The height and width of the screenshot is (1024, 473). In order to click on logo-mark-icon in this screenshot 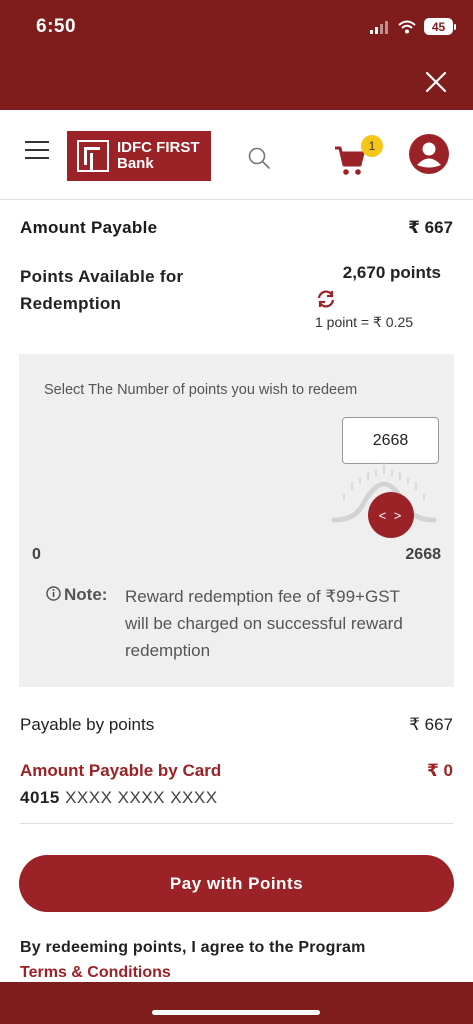, I will do `click(93, 156)`.